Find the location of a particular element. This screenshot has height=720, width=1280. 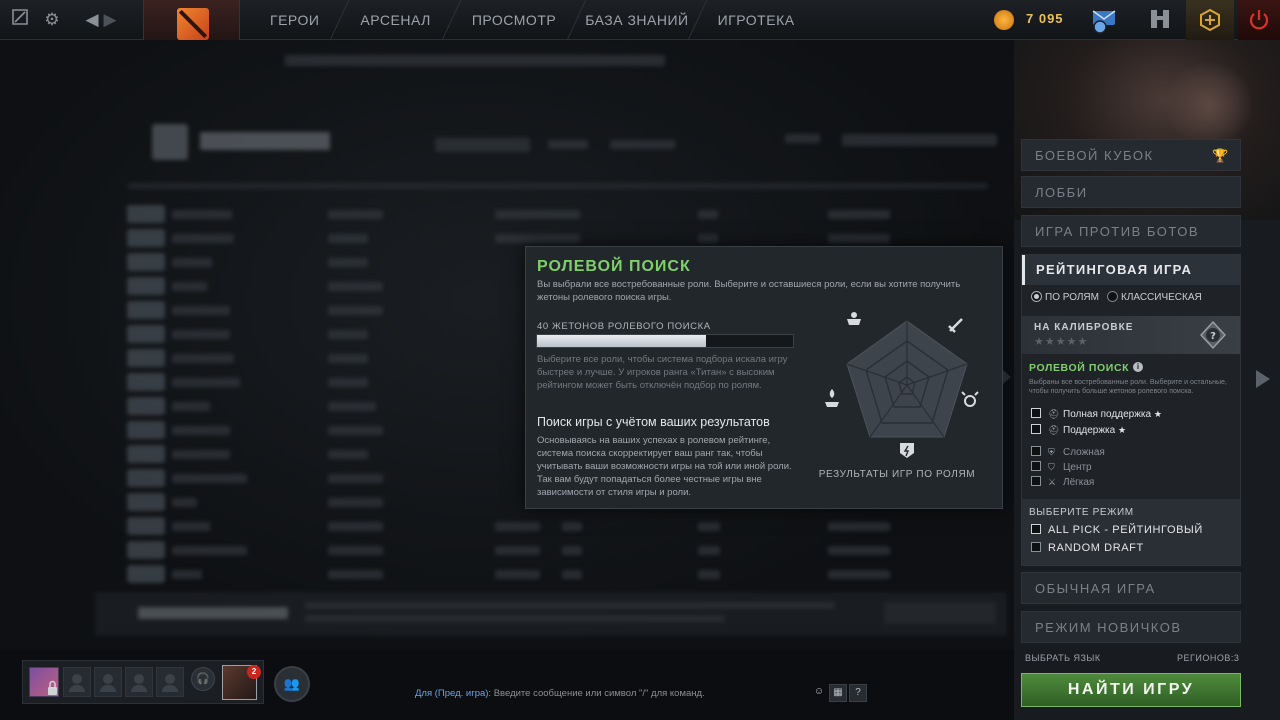

social-button: 👥 is located at coordinates (292, 684).